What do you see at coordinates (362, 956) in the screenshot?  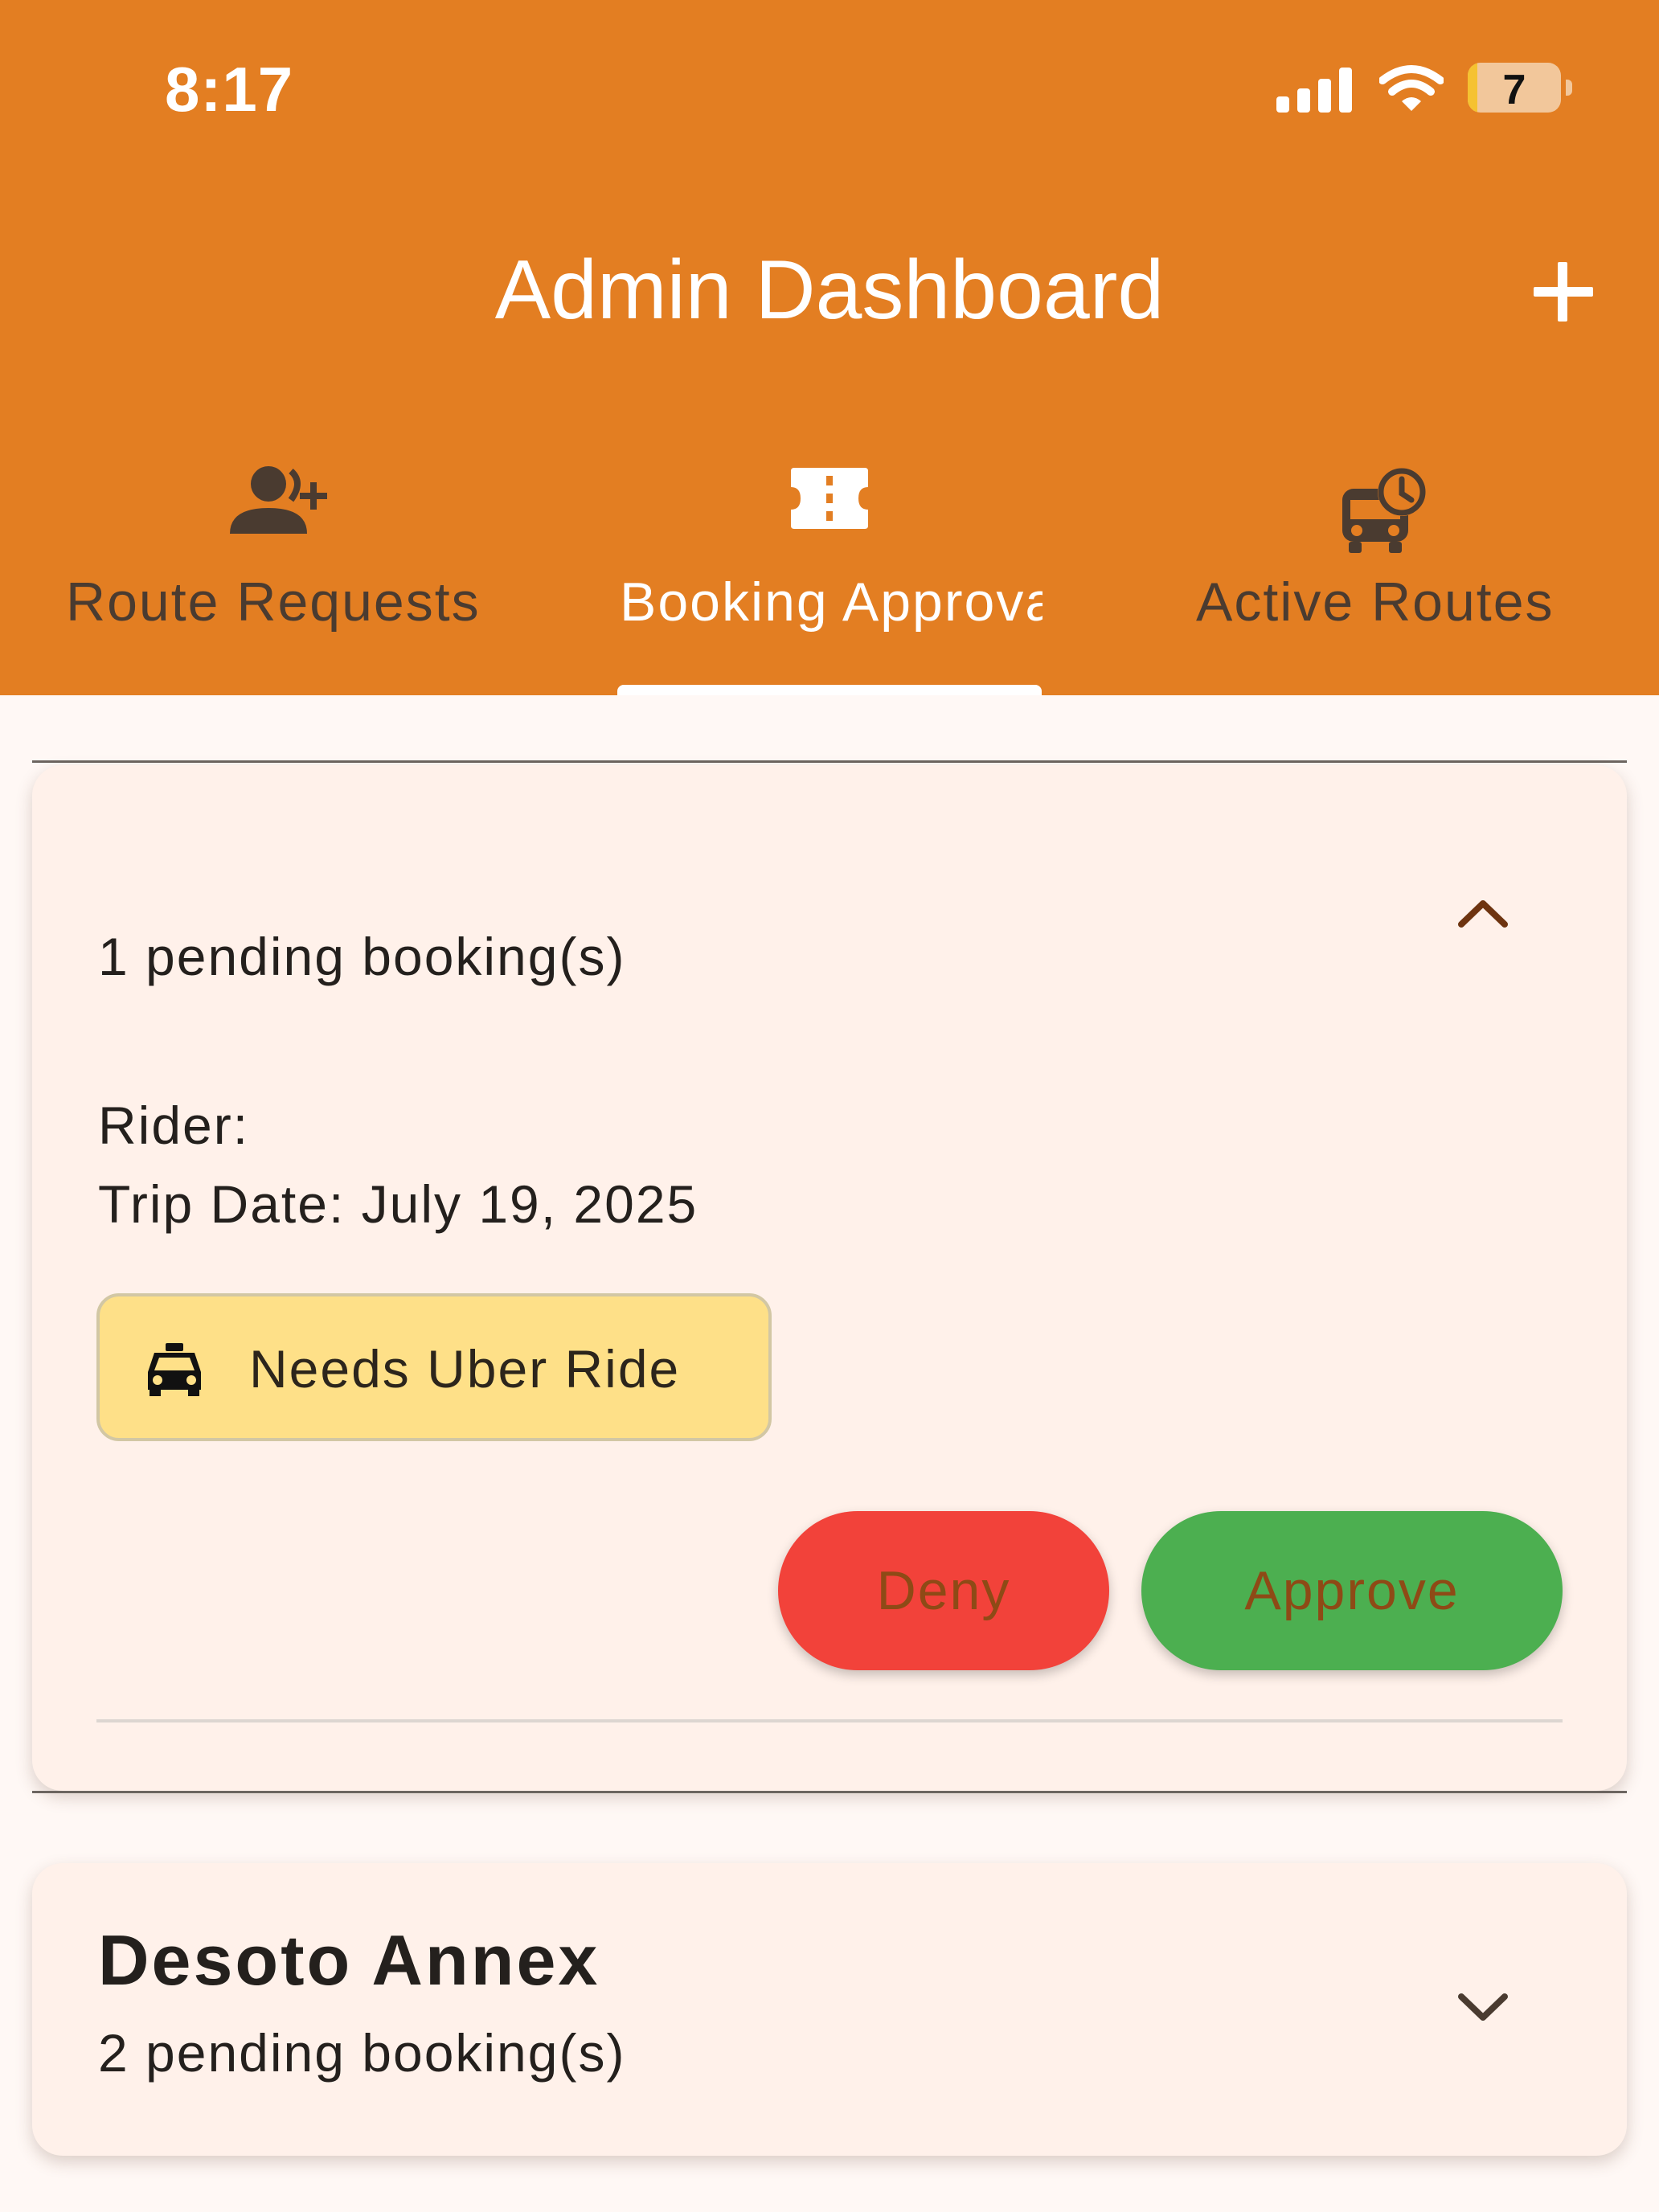 I see `pending-count: 1 pending booking(s)` at bounding box center [362, 956].